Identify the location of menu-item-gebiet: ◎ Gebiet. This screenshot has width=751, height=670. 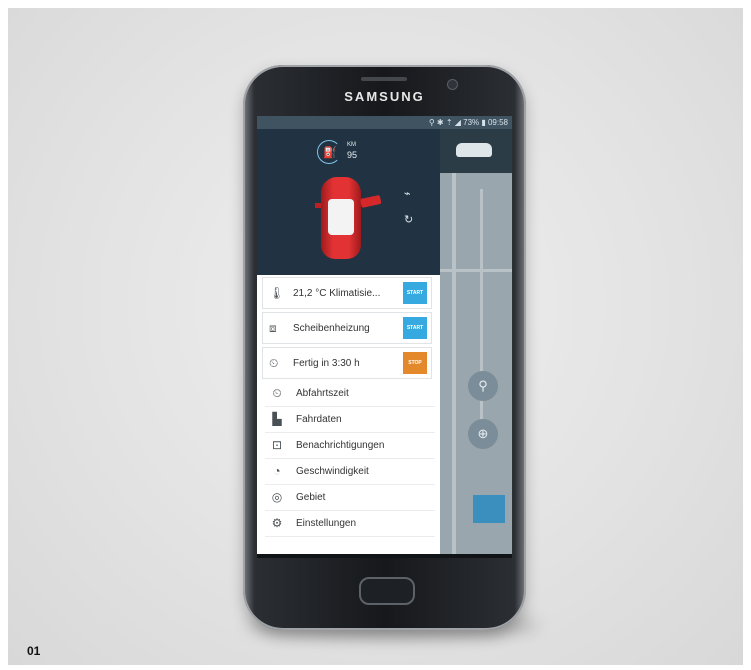
(350, 498).